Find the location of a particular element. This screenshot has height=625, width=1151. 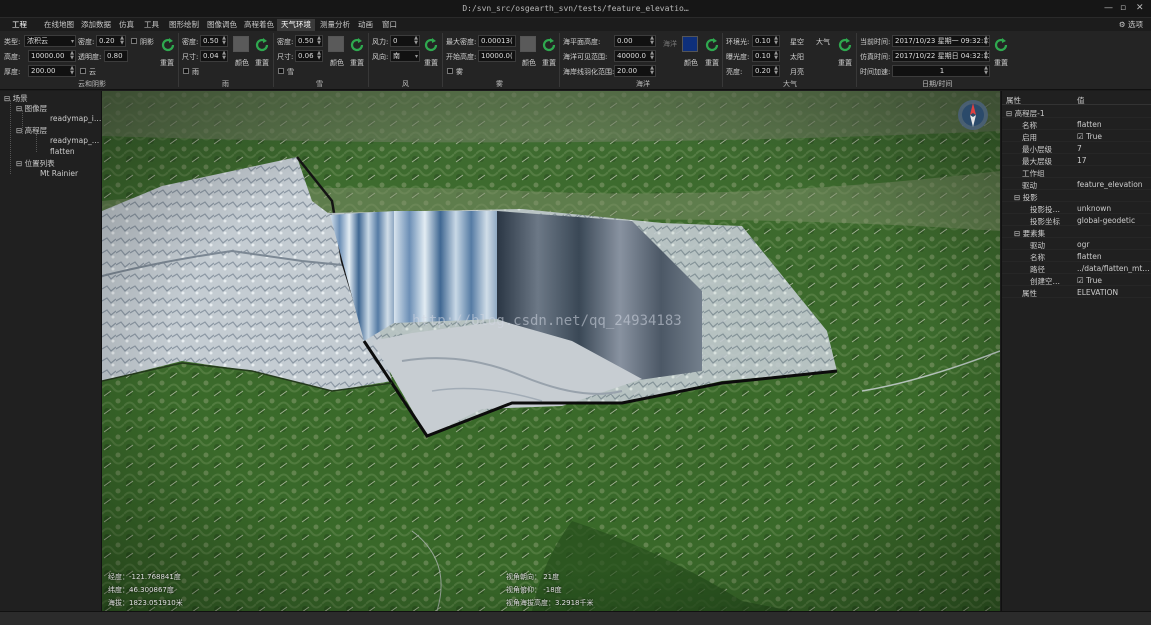

time-reset-icon is located at coordinates (1001, 45).